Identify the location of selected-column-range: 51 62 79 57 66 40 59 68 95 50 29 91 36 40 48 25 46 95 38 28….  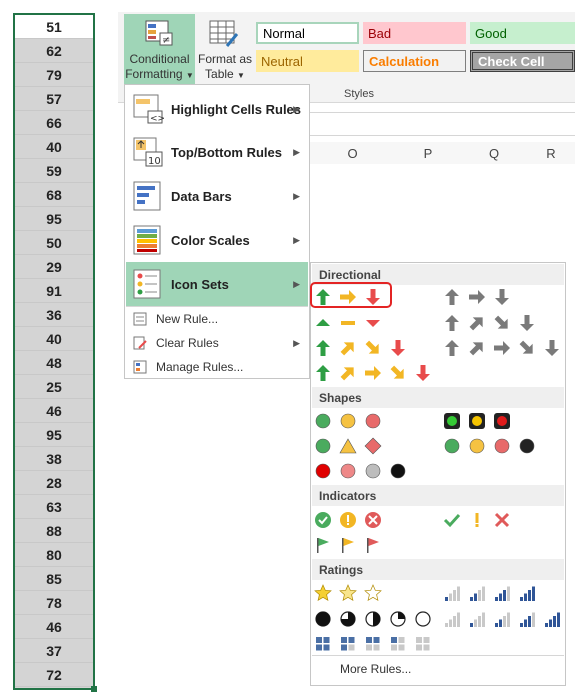
(54, 351).